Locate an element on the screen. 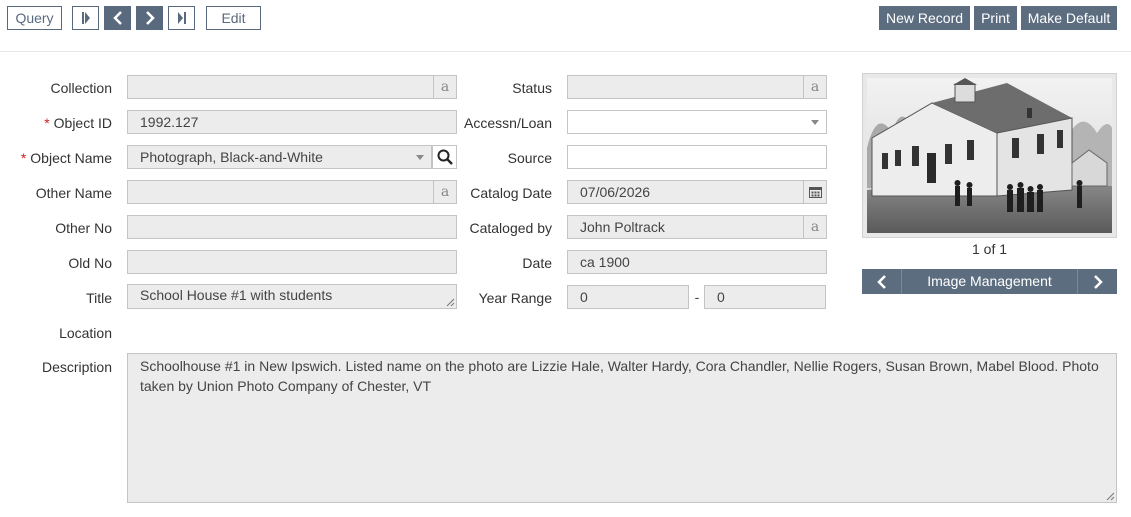 The height and width of the screenshot is (517, 1131). object-name-field: Photograph, Black-and-White is located at coordinates (279, 157).